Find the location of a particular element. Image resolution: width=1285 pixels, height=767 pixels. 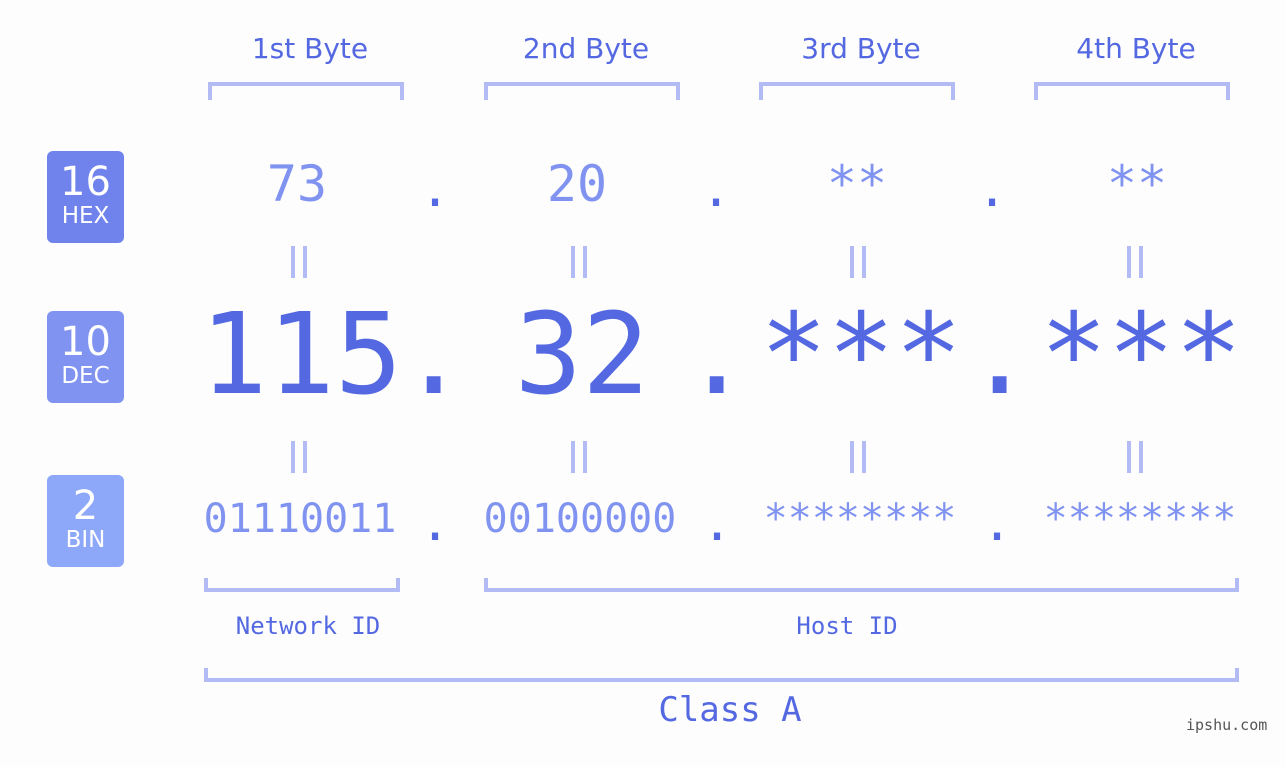

dec-badge: 10 DEC is located at coordinates (85, 357).